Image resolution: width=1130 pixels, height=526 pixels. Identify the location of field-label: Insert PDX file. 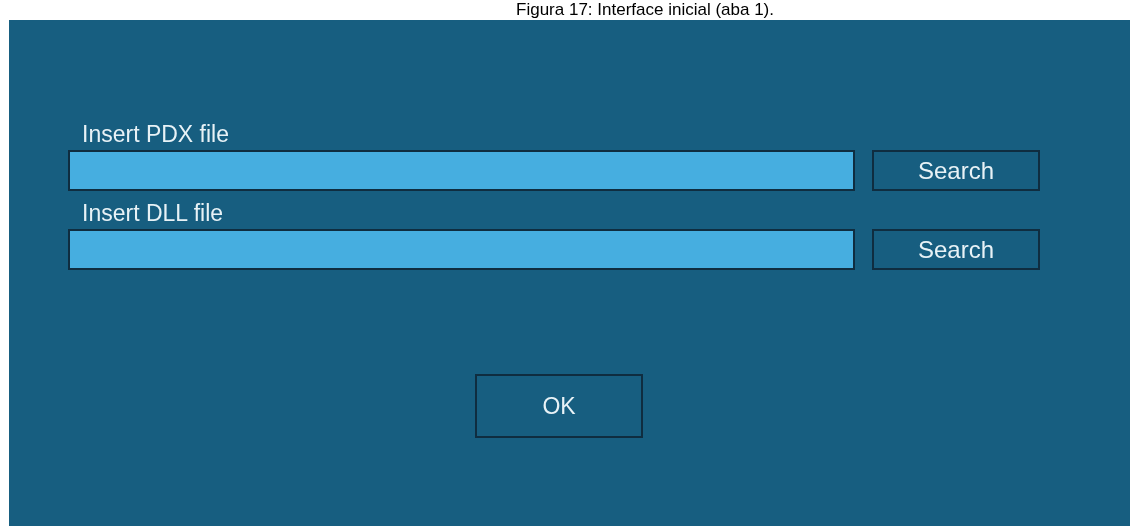
(156, 134).